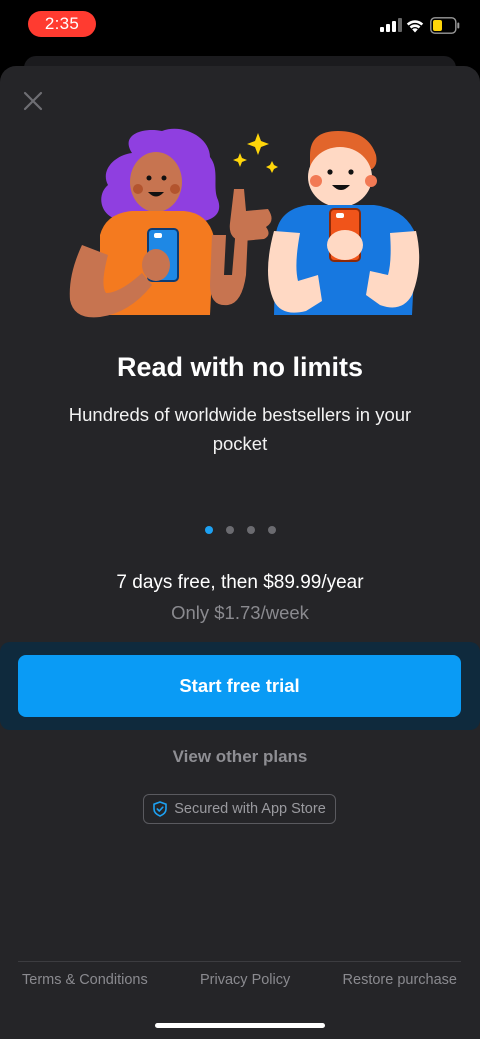  I want to click on battery-icon, so click(445, 25).